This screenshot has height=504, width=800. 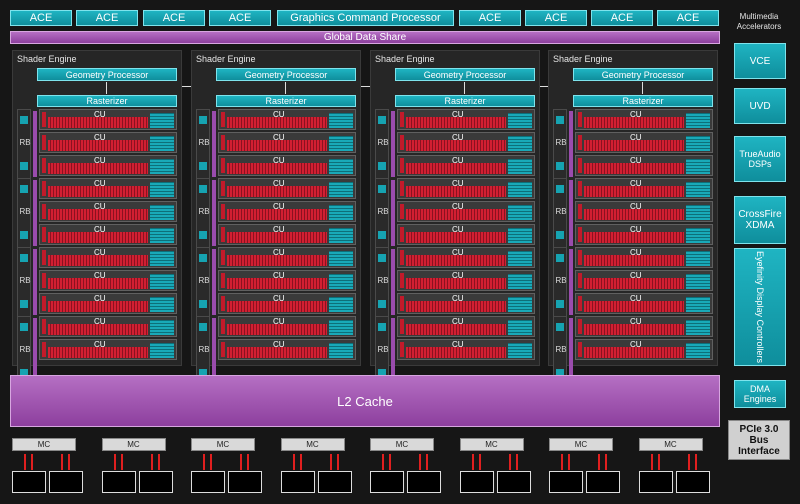 What do you see at coordinates (759, 21) in the screenshot?
I see `multimedia-heading: Multimedia Accelerators` at bounding box center [759, 21].